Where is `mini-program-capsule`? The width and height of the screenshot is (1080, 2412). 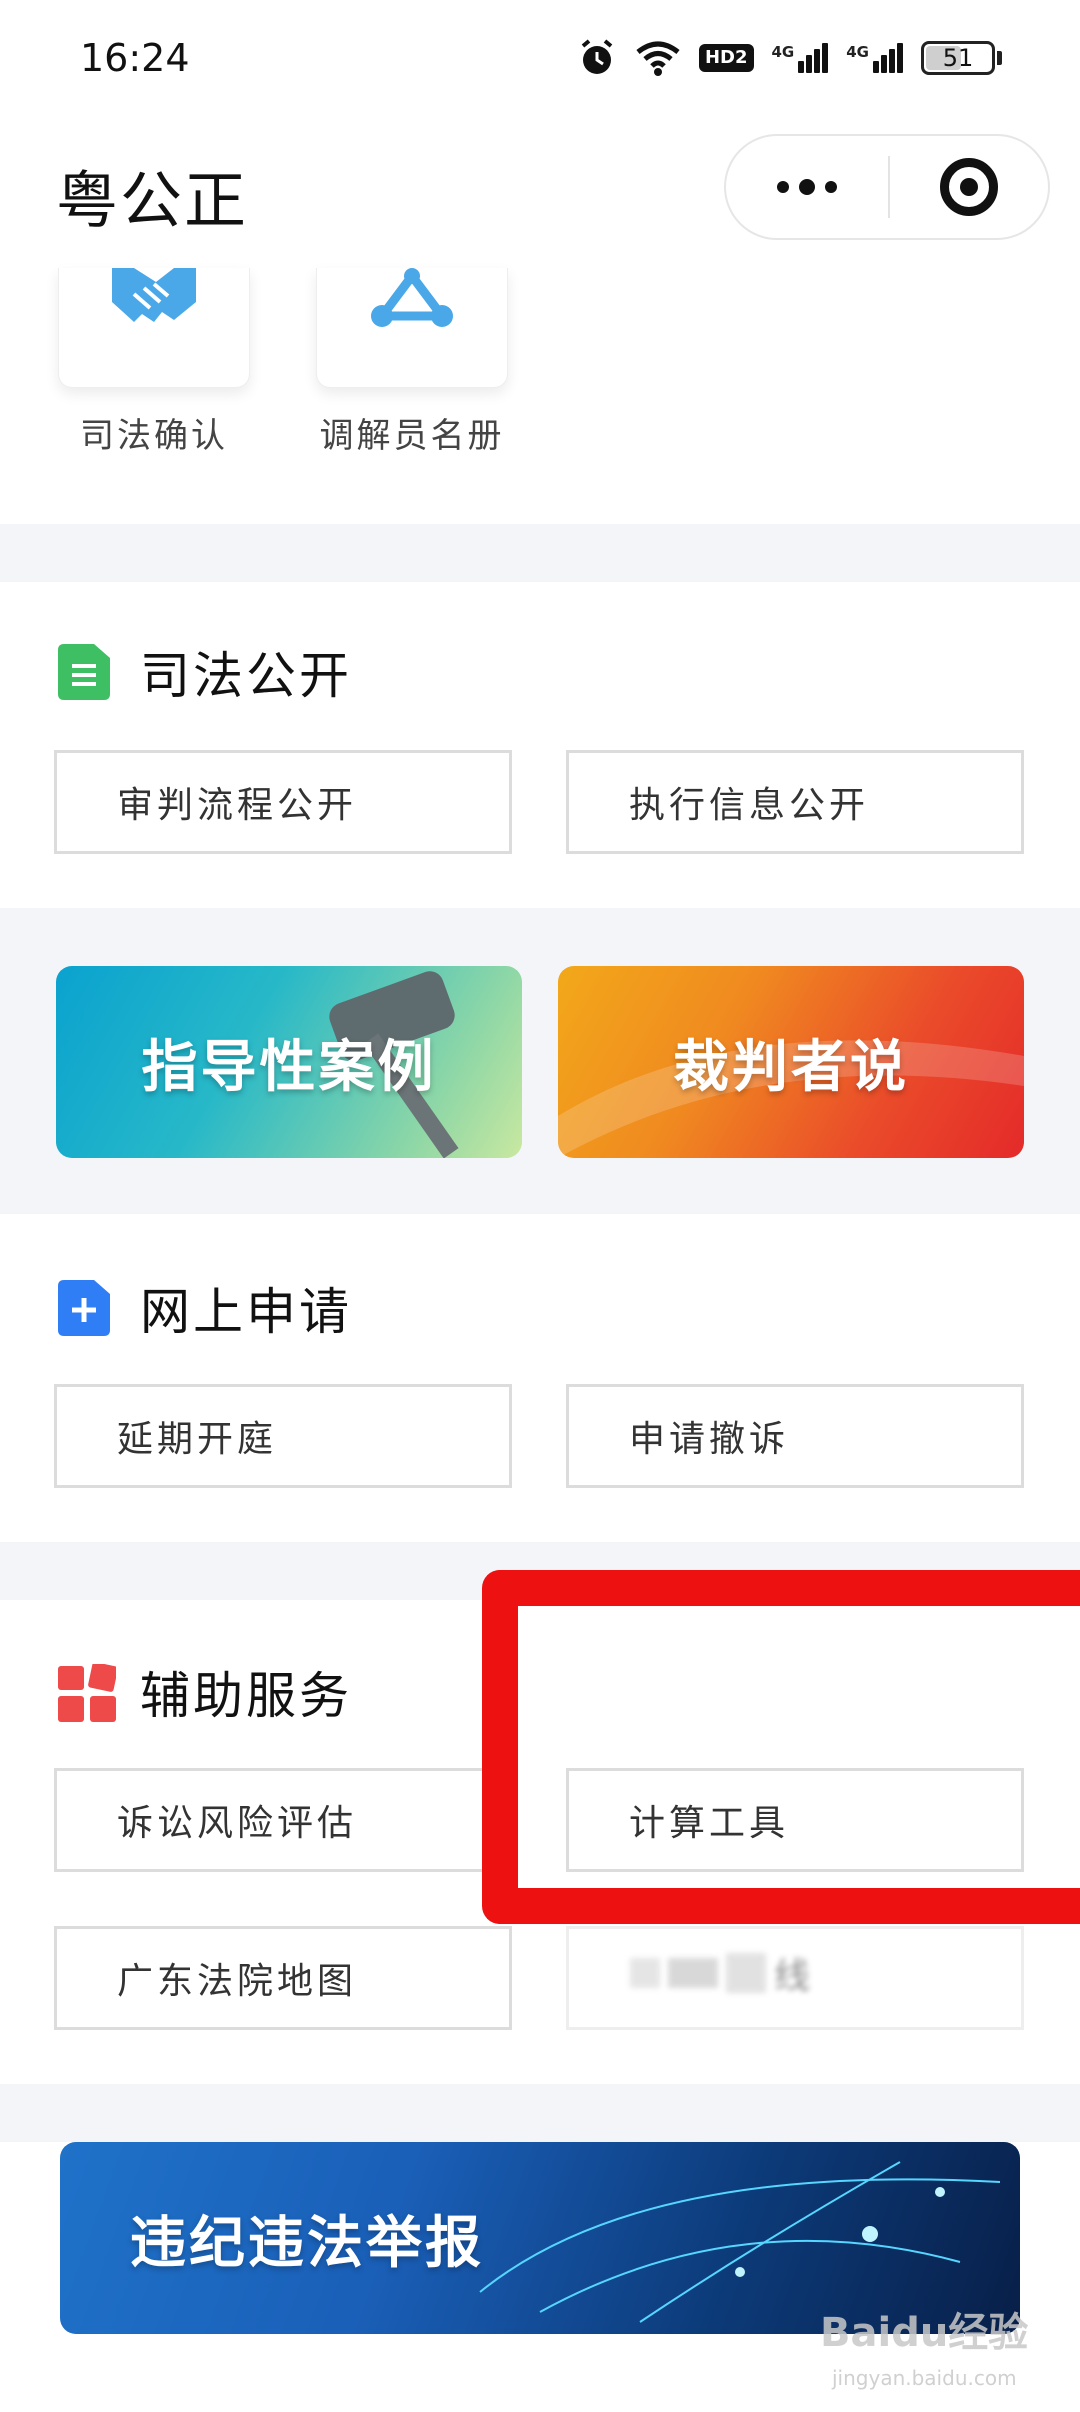 mini-program-capsule is located at coordinates (887, 187).